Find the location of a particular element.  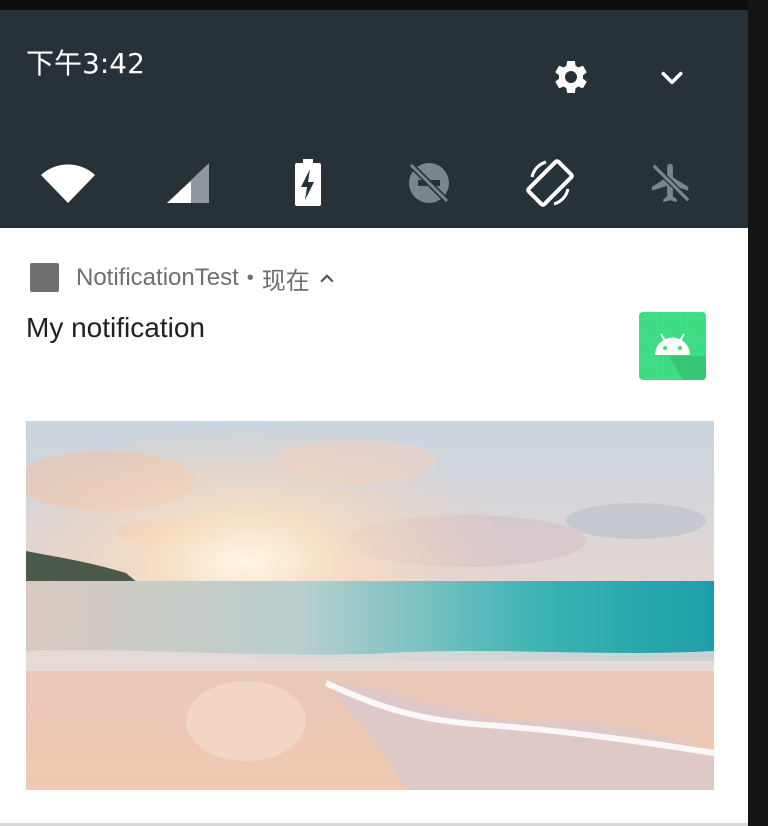

battery-charging-icon is located at coordinates (308, 182).